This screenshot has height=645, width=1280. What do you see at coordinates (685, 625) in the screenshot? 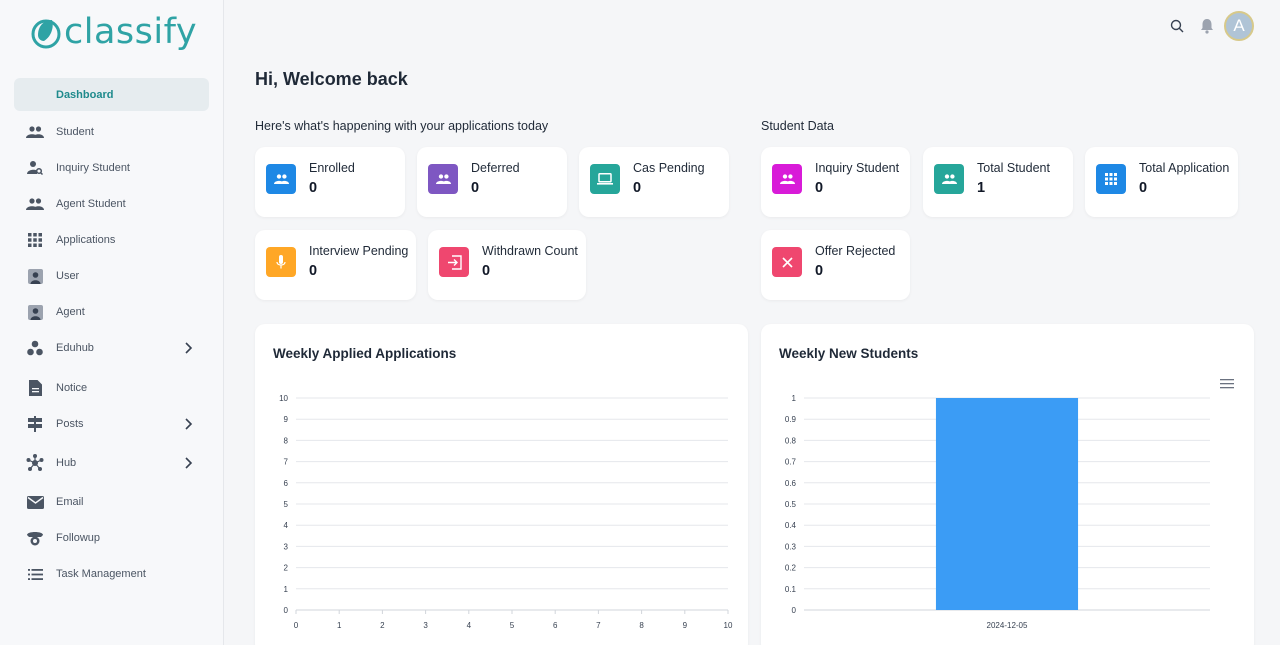
I see `x-tick-label: 9` at bounding box center [685, 625].